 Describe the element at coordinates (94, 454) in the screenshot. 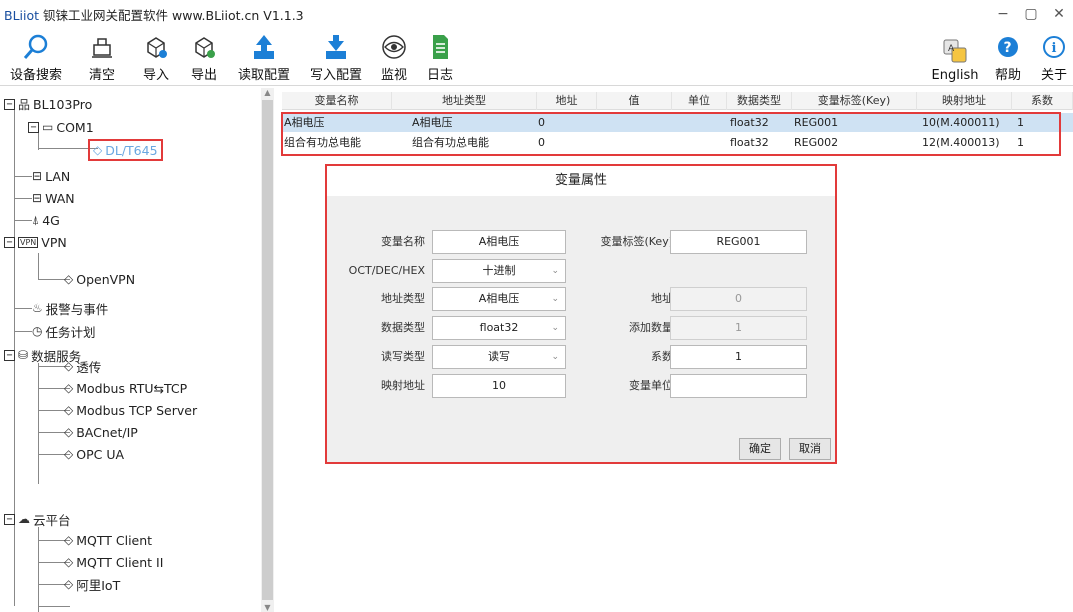

I see `tree-item-opcua: ◇ OPC UA` at that location.